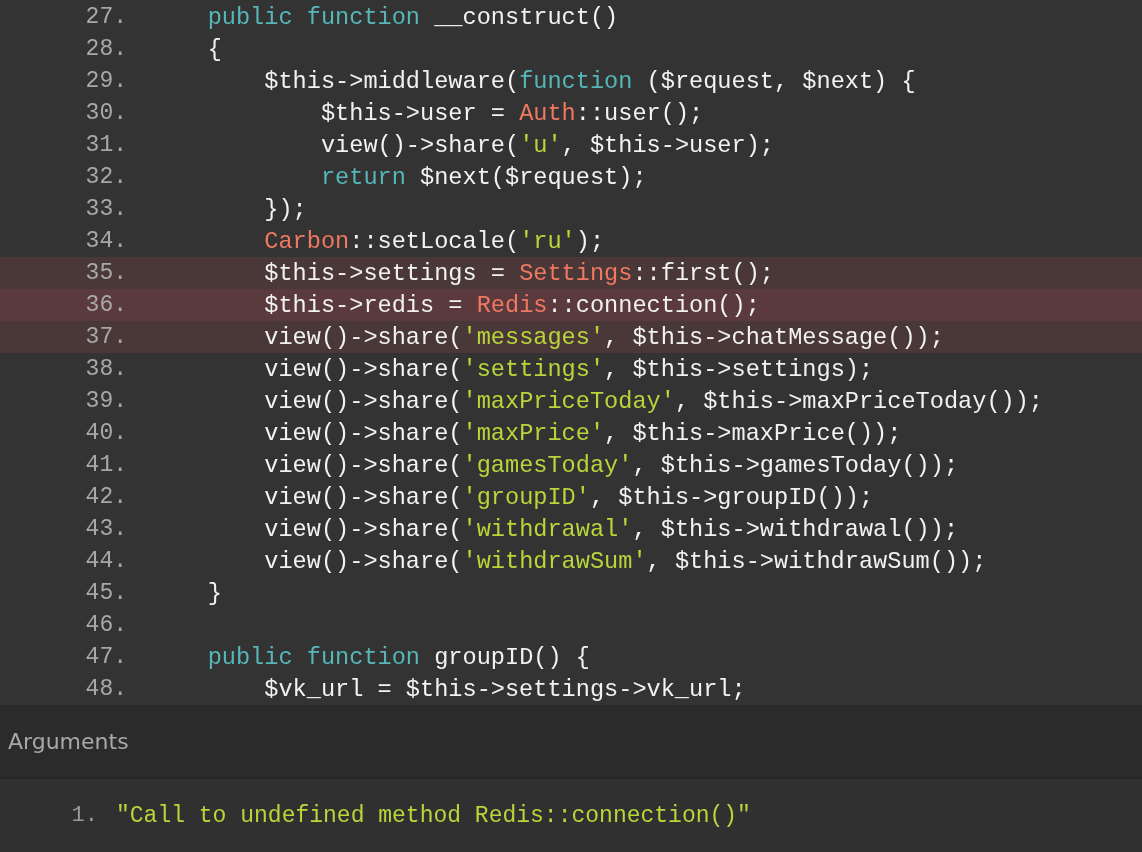 Image resolution: width=1142 pixels, height=852 pixels. I want to click on code-line: view()->share('maxPrice', $this->maxPrice());, so click(582, 433).